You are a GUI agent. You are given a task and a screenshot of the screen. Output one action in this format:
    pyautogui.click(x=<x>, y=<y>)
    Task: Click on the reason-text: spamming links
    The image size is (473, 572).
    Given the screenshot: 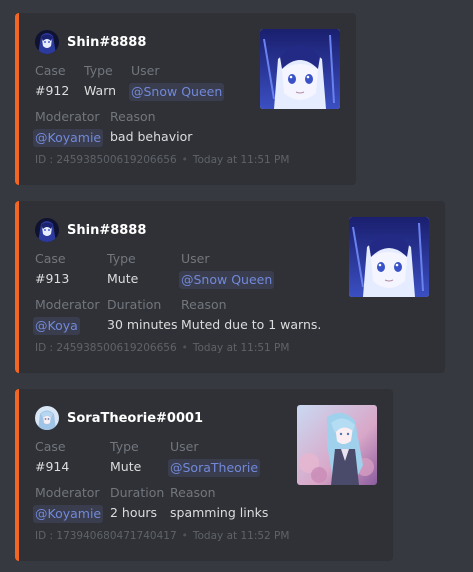 What is the action you would take?
    pyautogui.click(x=219, y=512)
    